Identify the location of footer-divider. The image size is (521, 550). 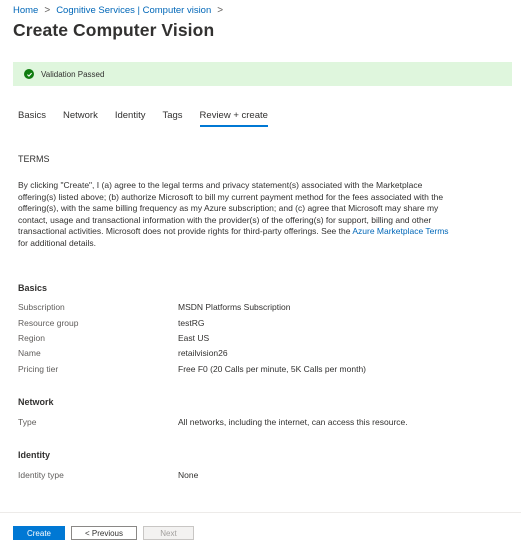
(260, 512).